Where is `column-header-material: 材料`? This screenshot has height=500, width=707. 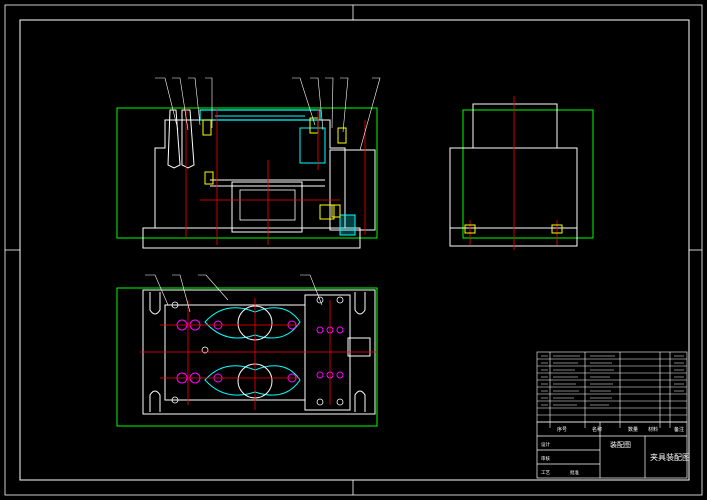
column-header-material: 材料 is located at coordinates (653, 429).